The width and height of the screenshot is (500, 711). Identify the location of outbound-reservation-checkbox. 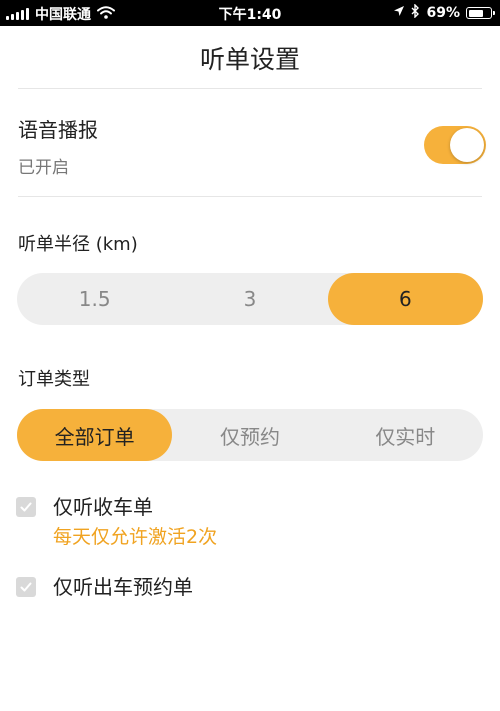
(26, 587).